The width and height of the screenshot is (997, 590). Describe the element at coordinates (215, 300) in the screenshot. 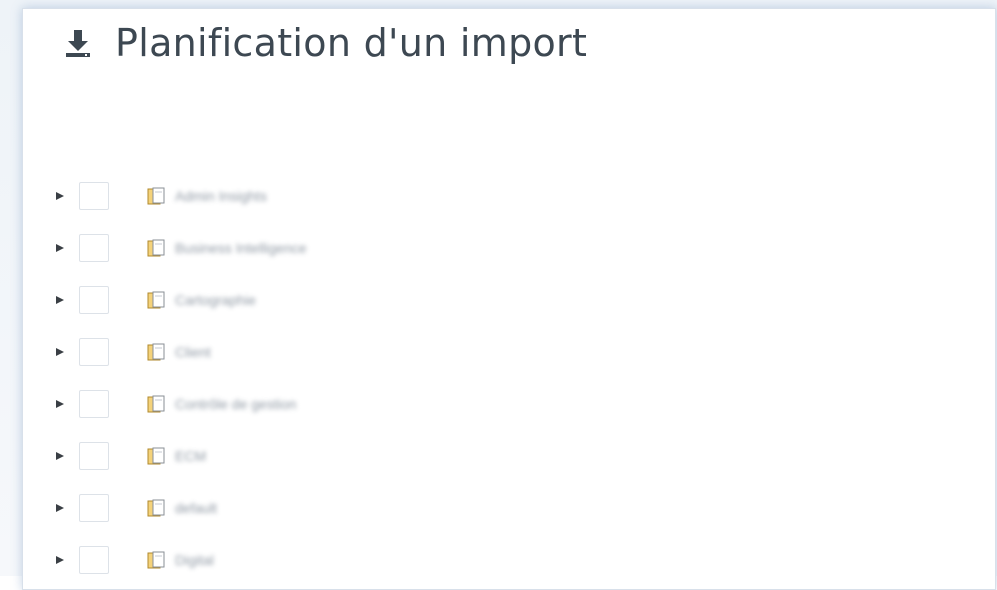

I see `tree-item-label: Cartographie` at that location.